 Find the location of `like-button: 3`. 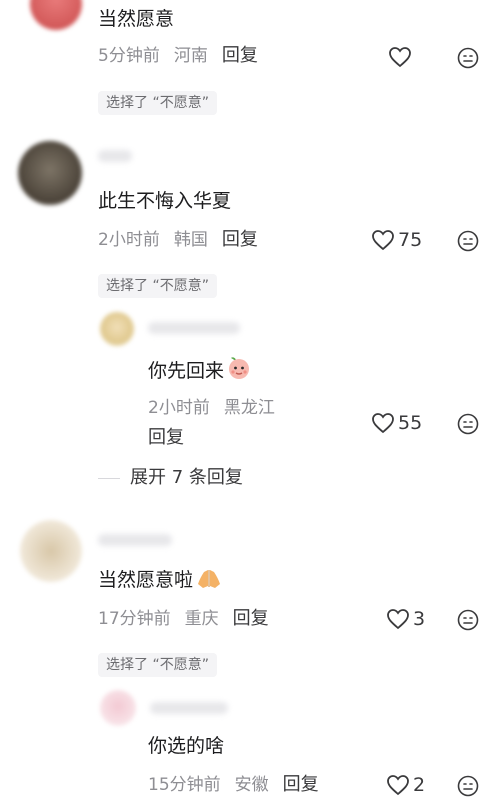

like-button: 3 is located at coordinates (405, 619).